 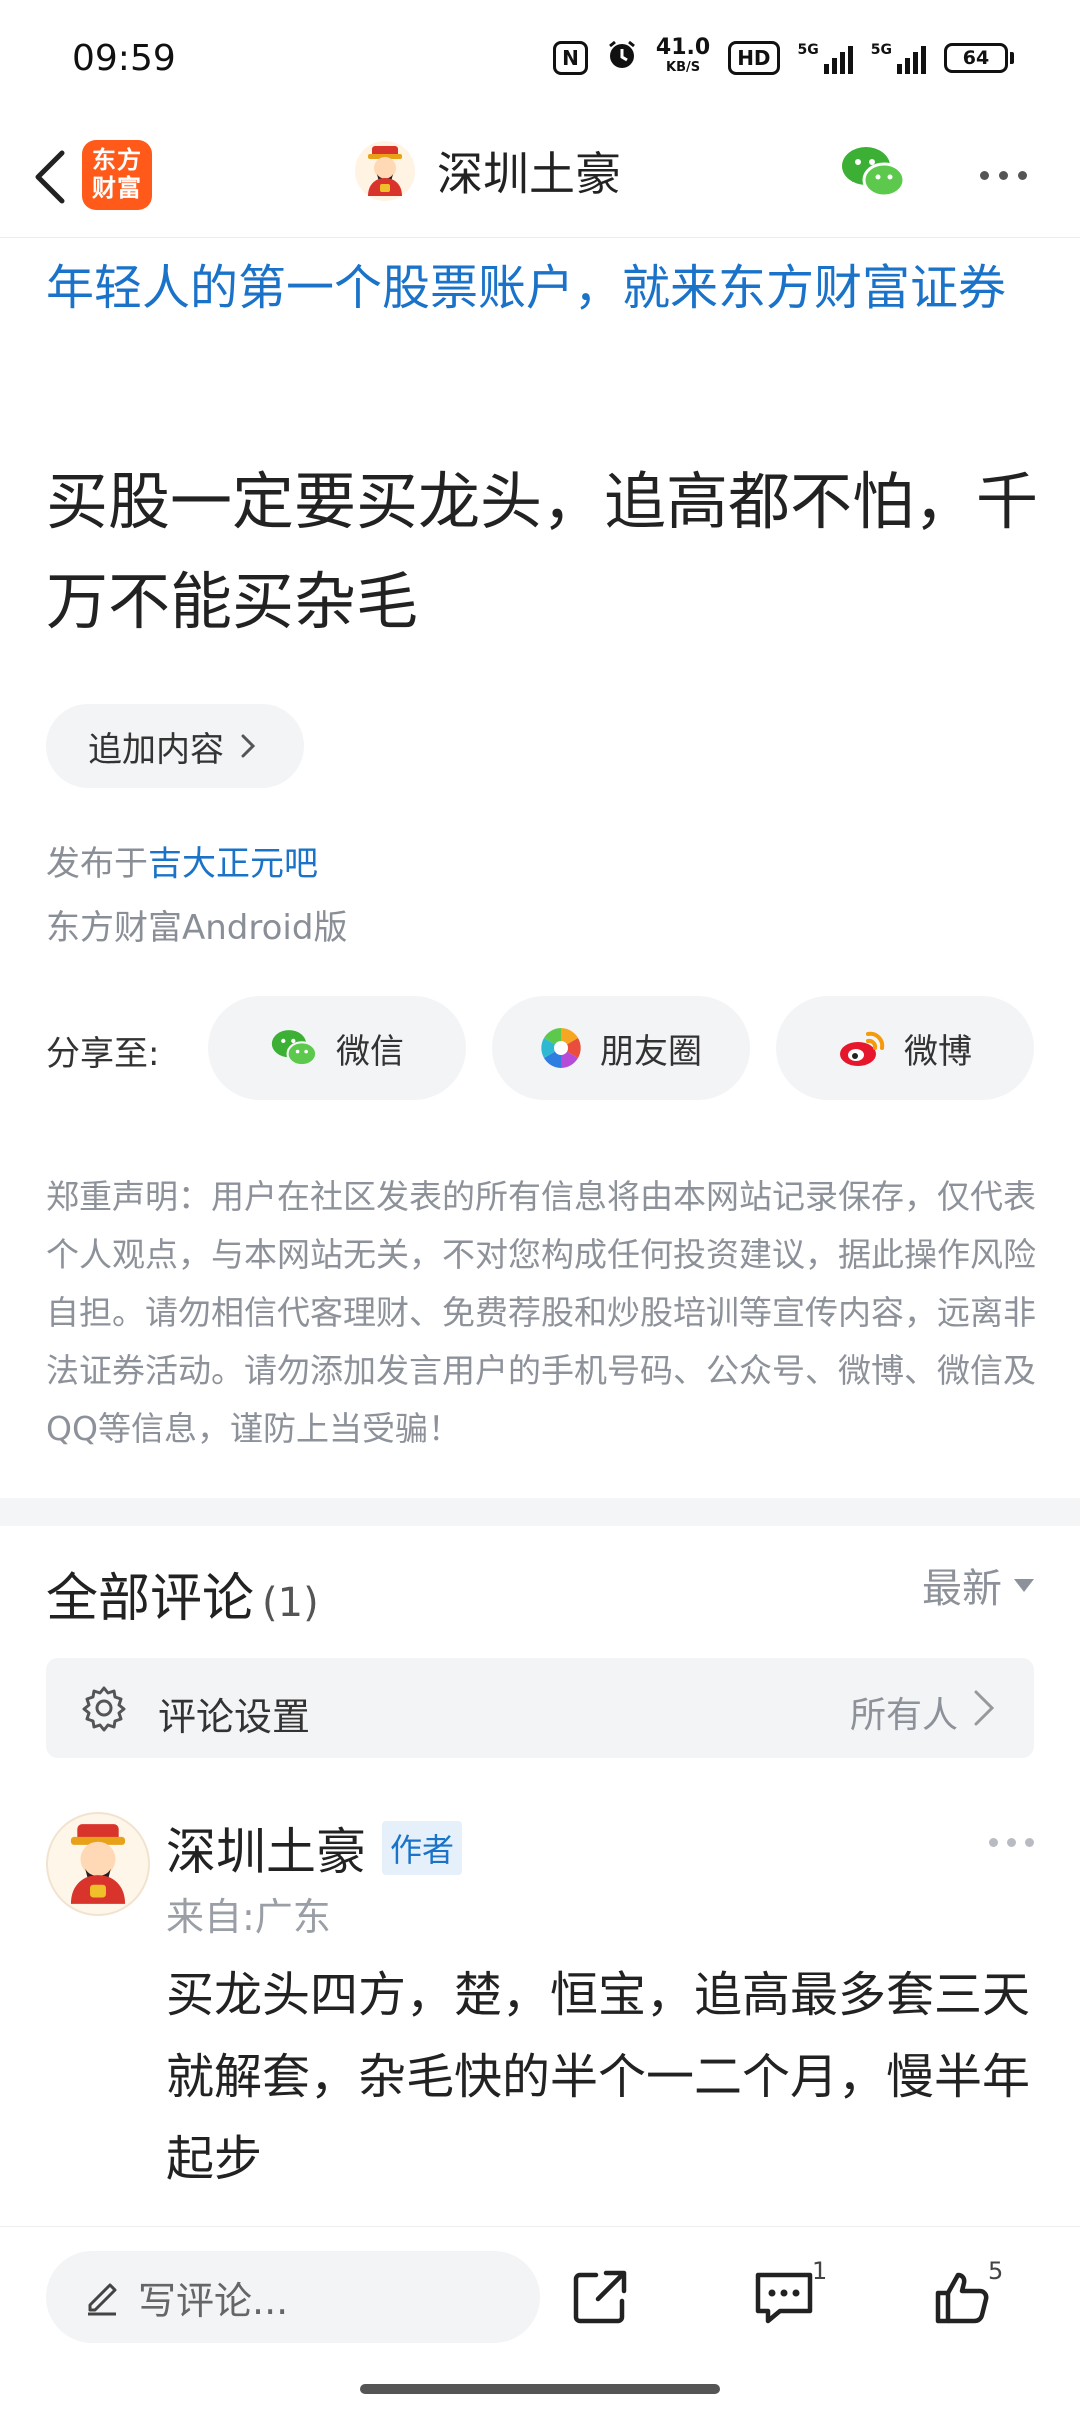 I want to click on wechat-share-button, so click(x=875, y=174).